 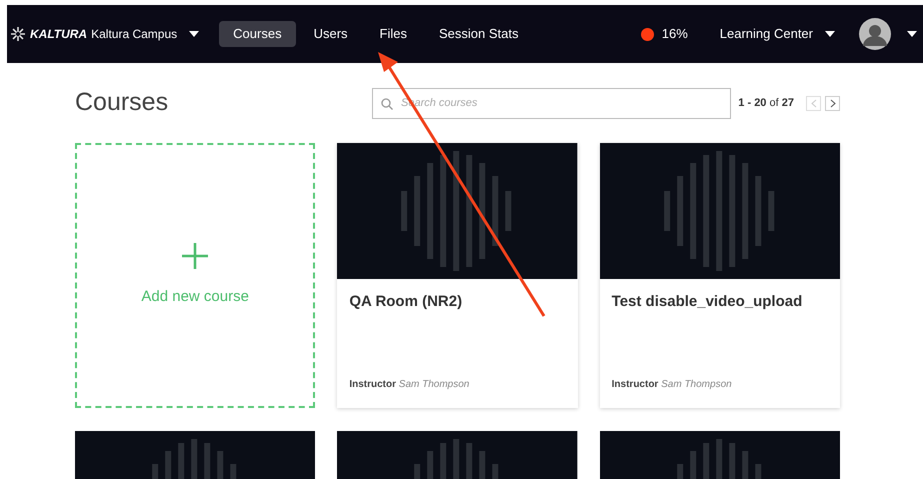 I want to click on learning-center-dropdown: Learning Center, so click(x=777, y=34).